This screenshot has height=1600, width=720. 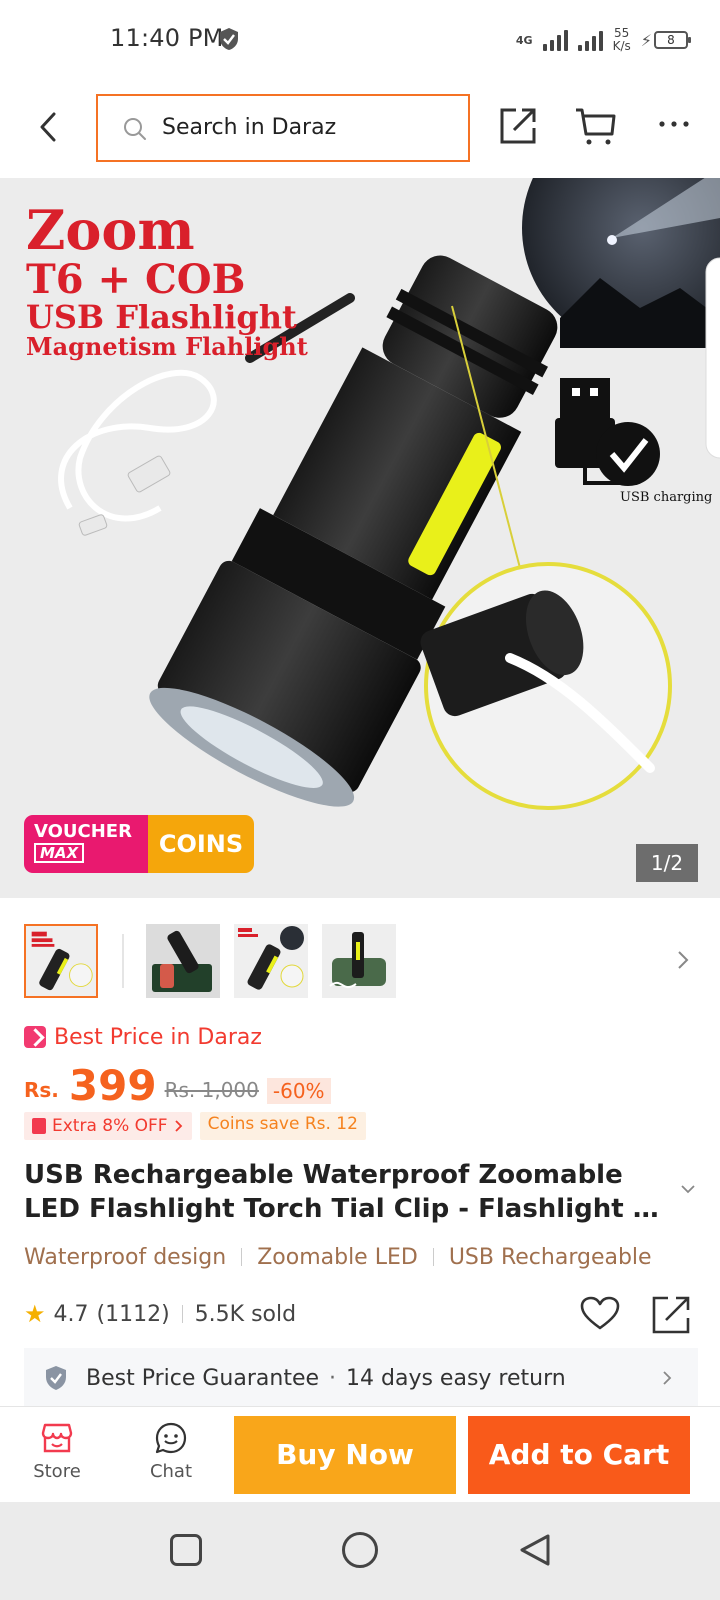 What do you see at coordinates (167, 347) in the screenshot?
I see `hero-title-line4: Magnetism Flahlight` at bounding box center [167, 347].